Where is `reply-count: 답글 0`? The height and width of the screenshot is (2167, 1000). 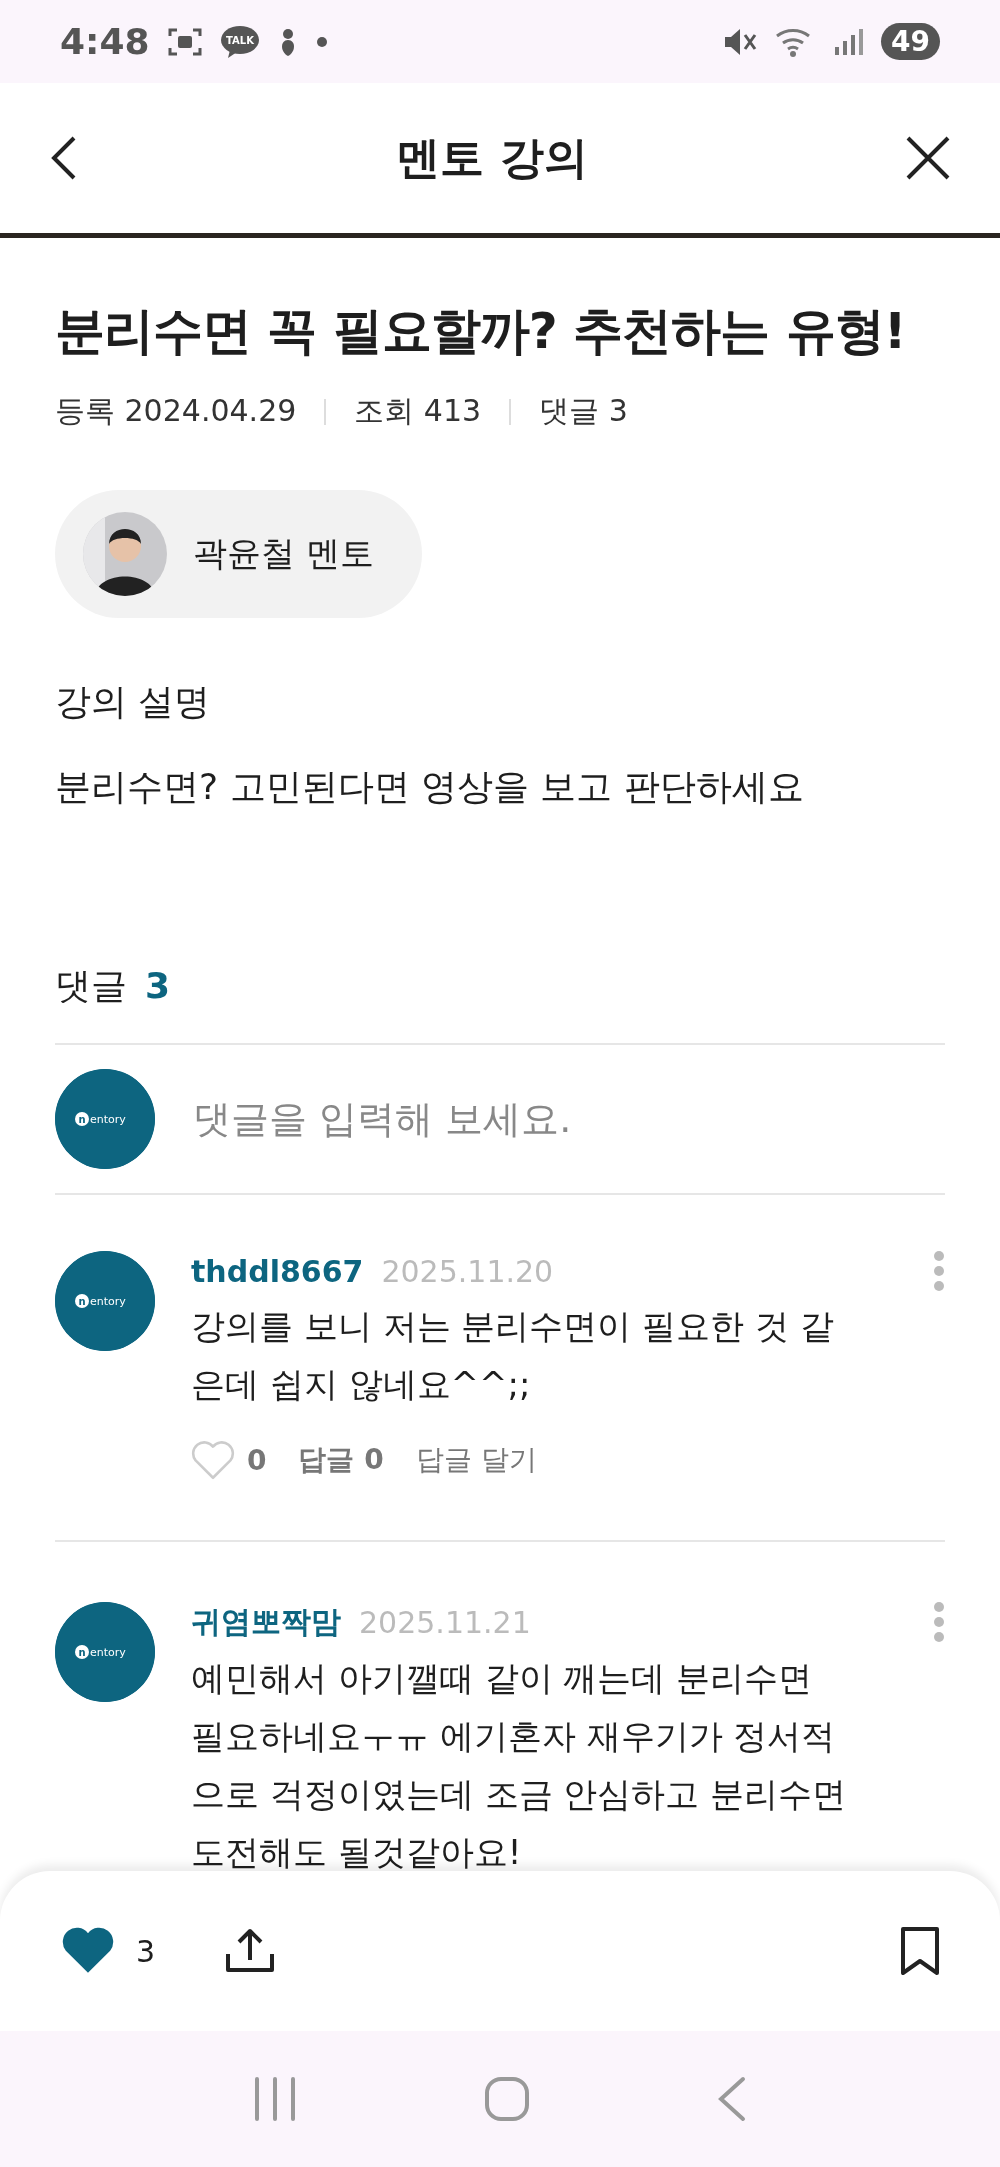 reply-count: 답글 0 is located at coordinates (341, 1460).